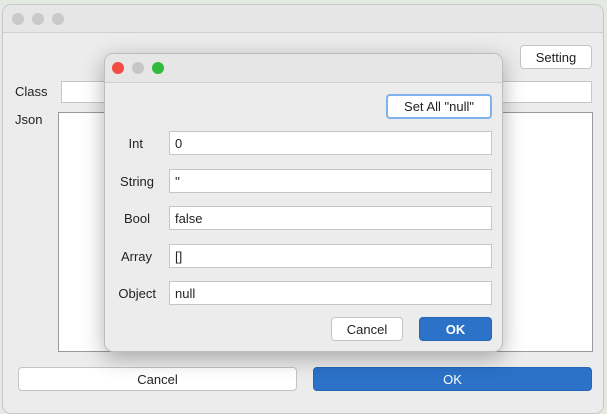 This screenshot has height=414, width=607. What do you see at coordinates (330, 256) in the screenshot?
I see `array-input: []` at bounding box center [330, 256].